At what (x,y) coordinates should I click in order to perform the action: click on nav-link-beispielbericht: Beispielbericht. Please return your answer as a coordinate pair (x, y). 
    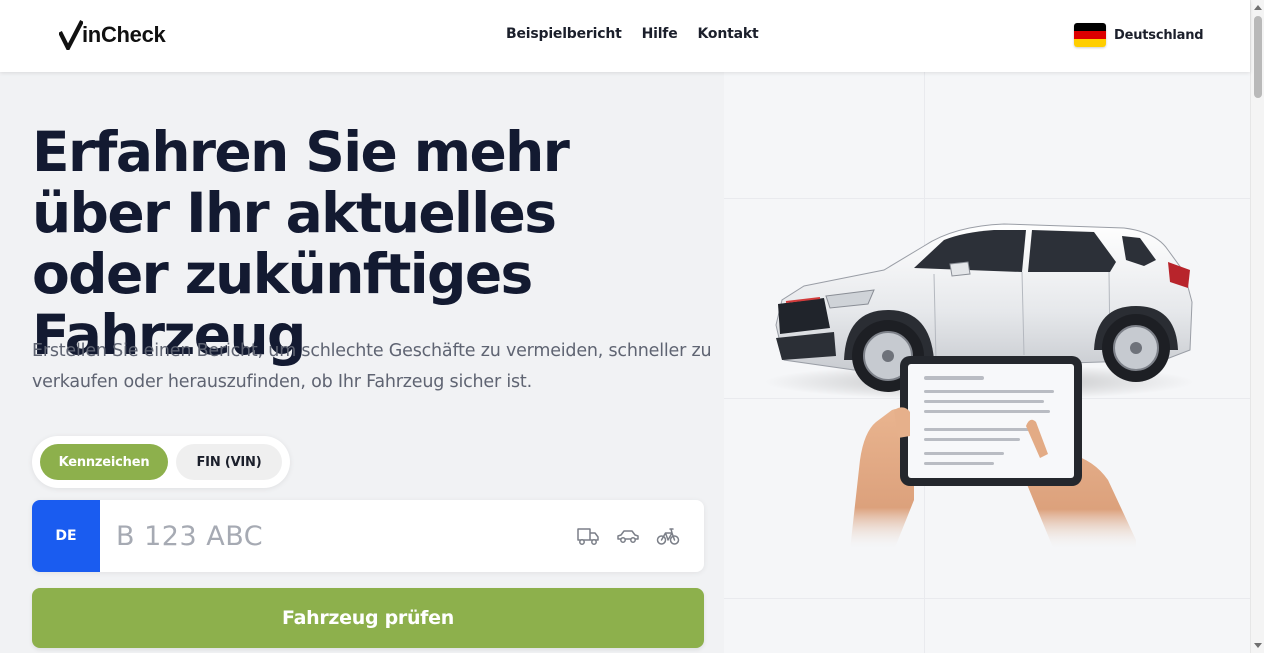
    Looking at the image, I should click on (564, 34).